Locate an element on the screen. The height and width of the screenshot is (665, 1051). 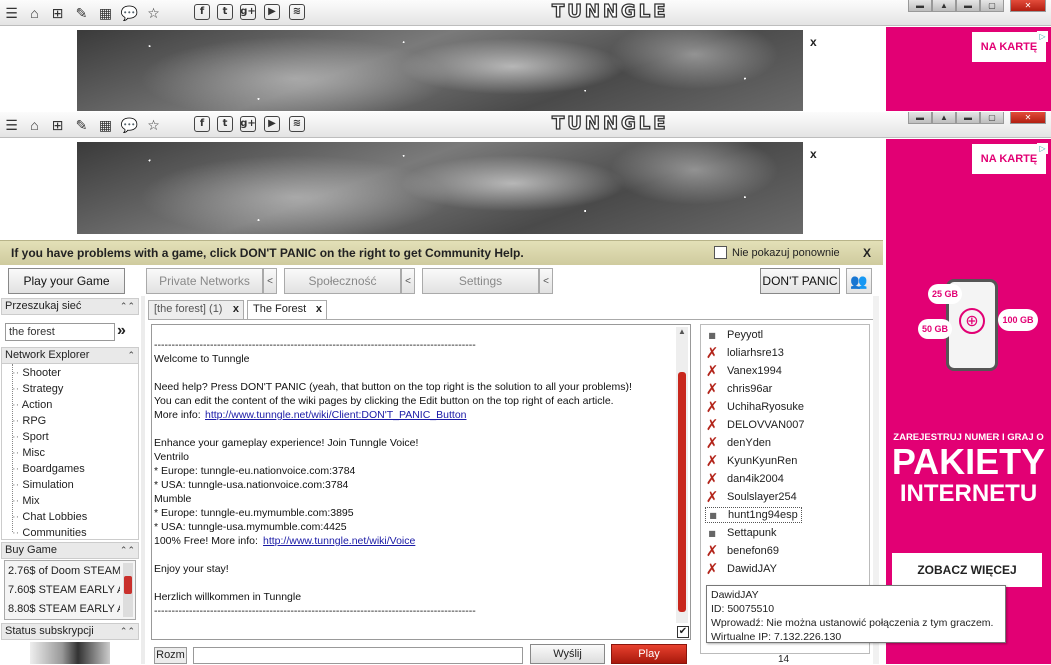
scroll-up-icon: ▲ is located at coordinates (682, 332).